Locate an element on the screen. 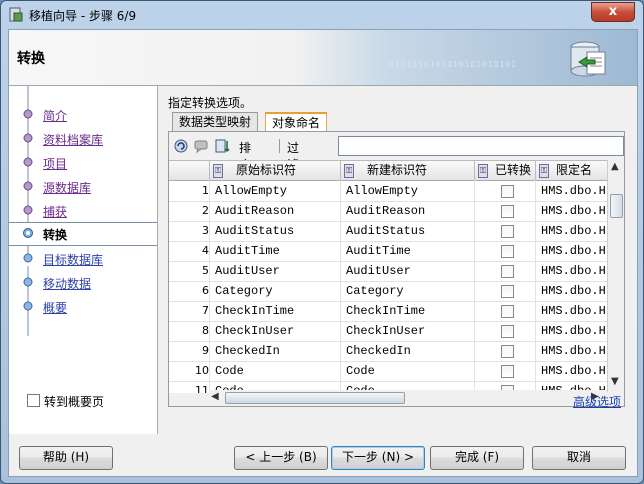 The height and width of the screenshot is (484, 644). comment-icon is located at coordinates (201, 146).